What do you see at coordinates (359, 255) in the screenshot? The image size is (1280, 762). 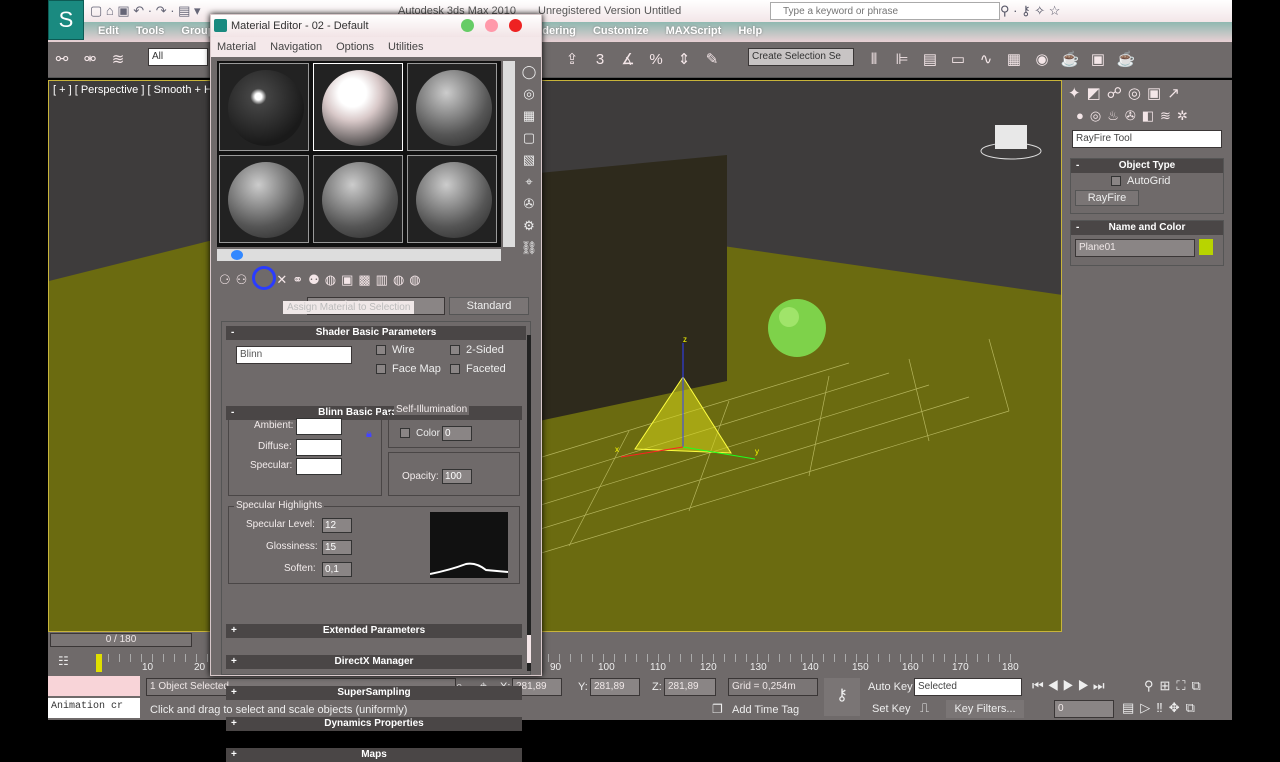 I see `slot-scrollbar` at bounding box center [359, 255].